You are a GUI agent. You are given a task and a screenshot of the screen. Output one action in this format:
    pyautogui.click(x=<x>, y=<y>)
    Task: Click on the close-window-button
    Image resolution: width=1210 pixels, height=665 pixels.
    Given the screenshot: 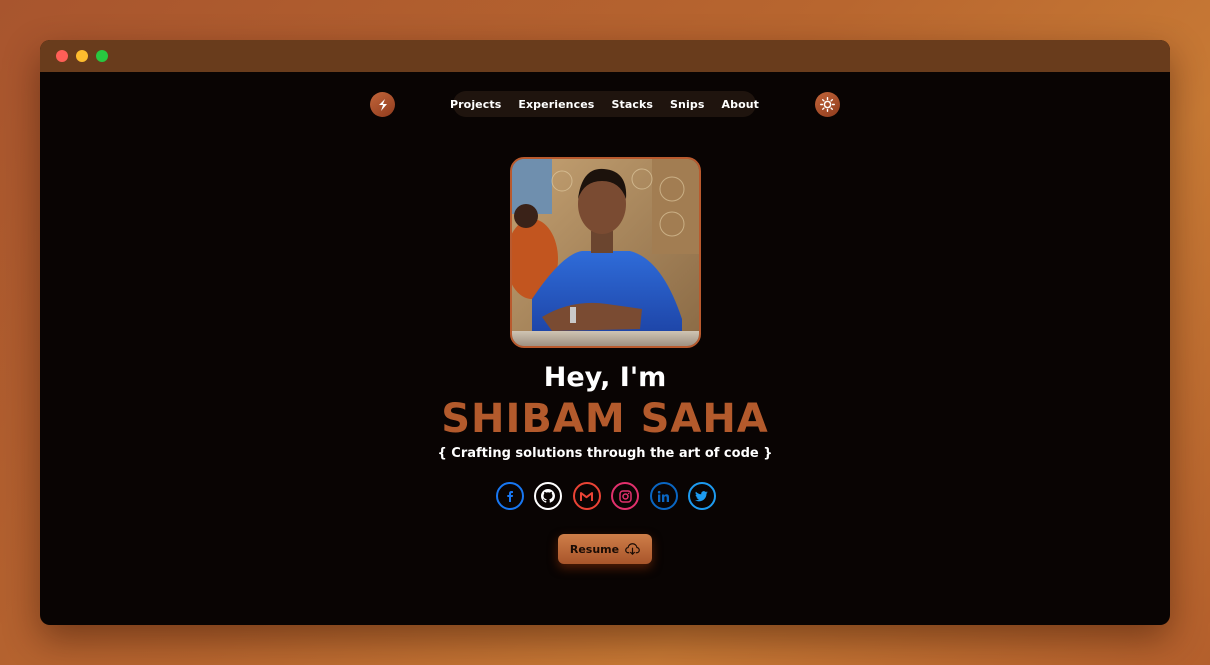 What is the action you would take?
    pyautogui.click(x=62, y=56)
    